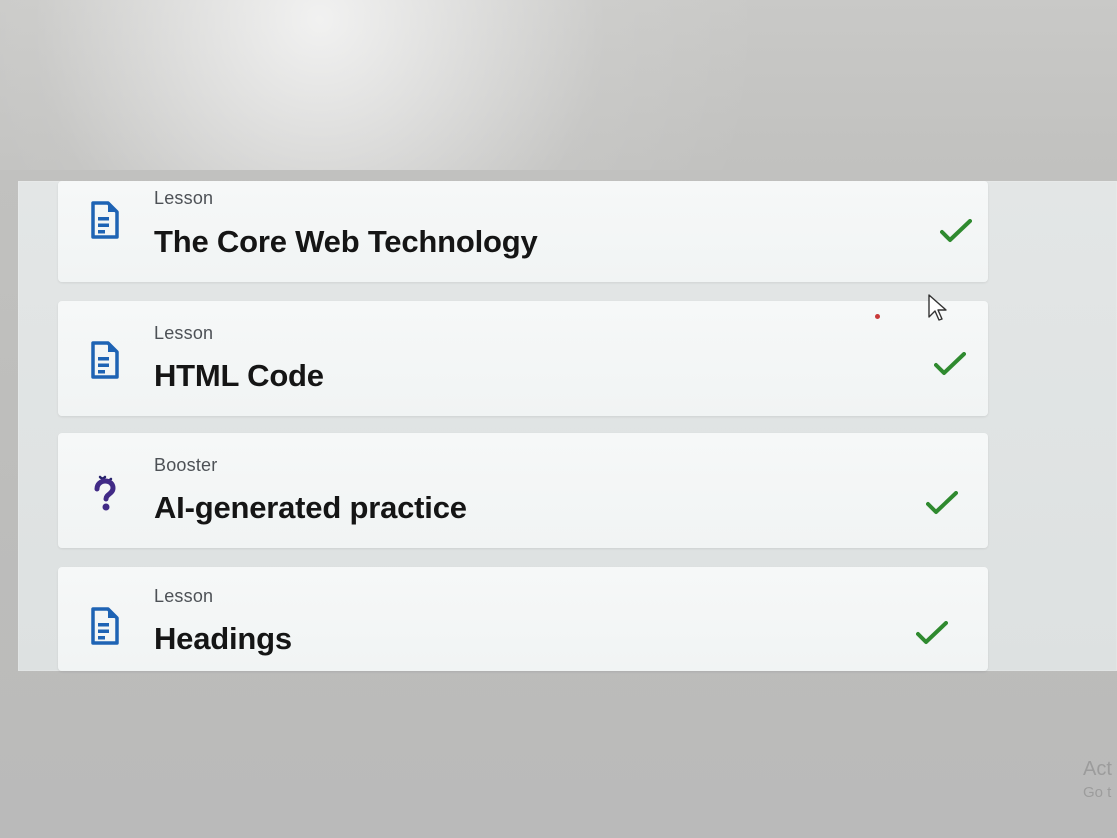 The width and height of the screenshot is (1117, 838). I want to click on list-item: Lesson The Core Web Technology, so click(523, 231).